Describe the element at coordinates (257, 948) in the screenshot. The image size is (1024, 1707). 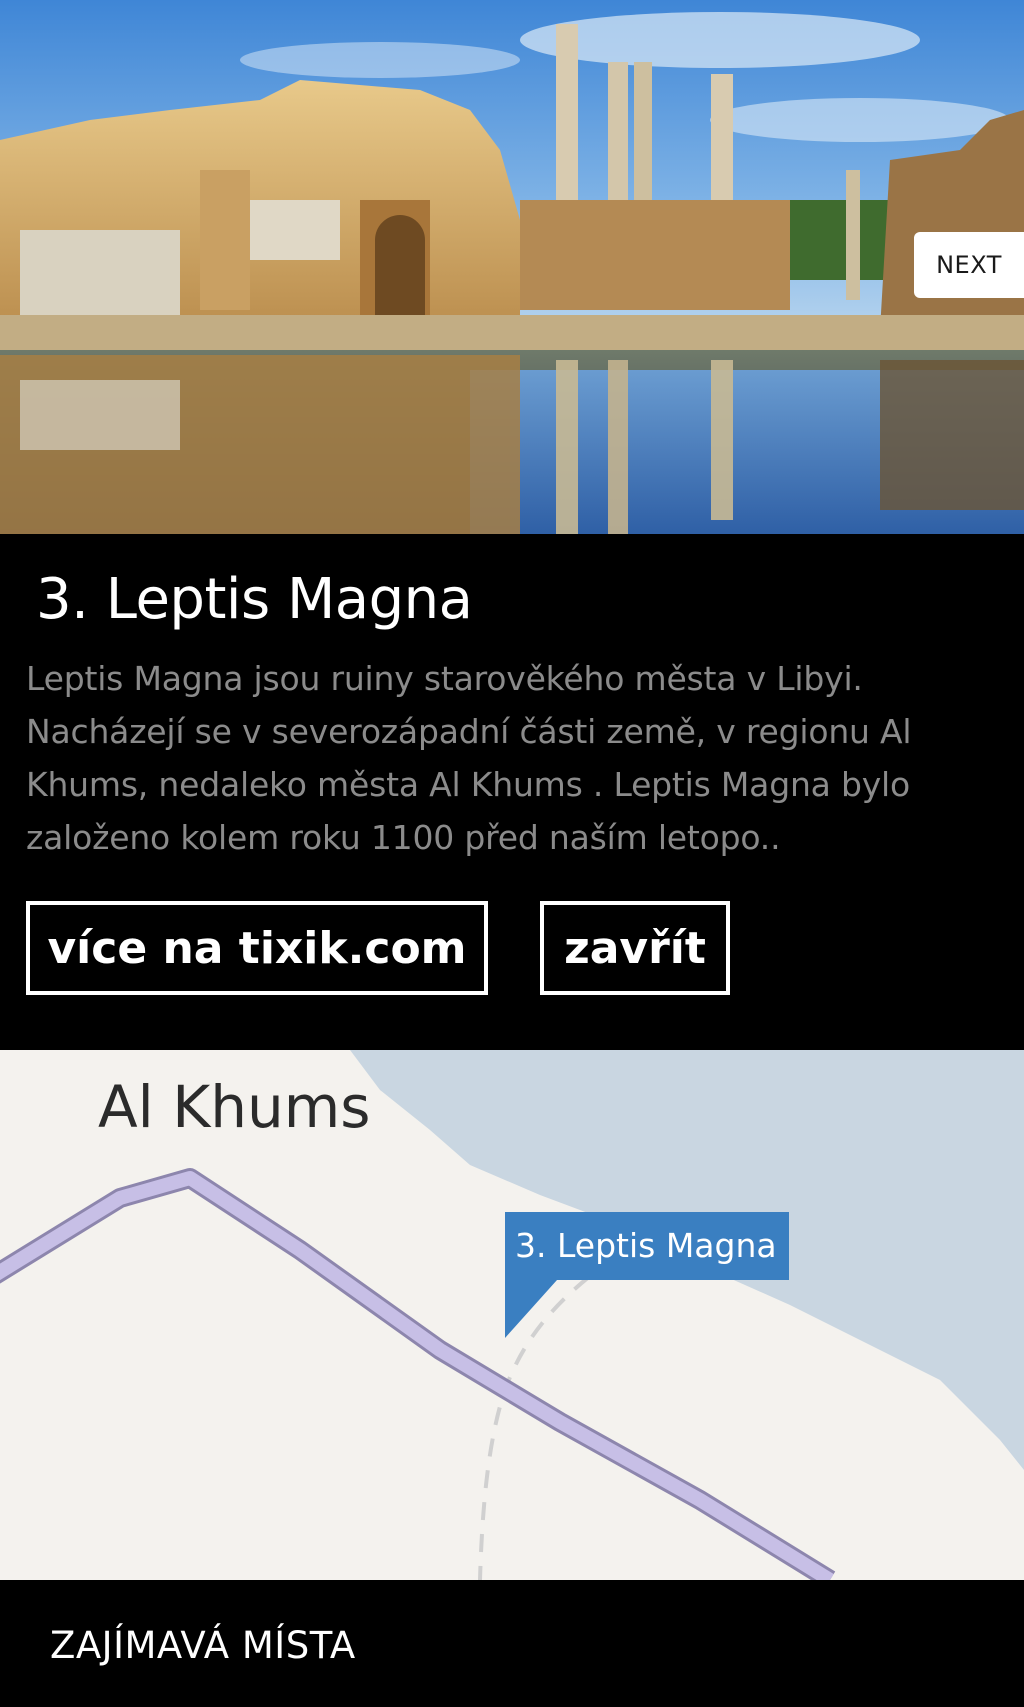
I see `more-info-button: více na tixik.com` at that location.